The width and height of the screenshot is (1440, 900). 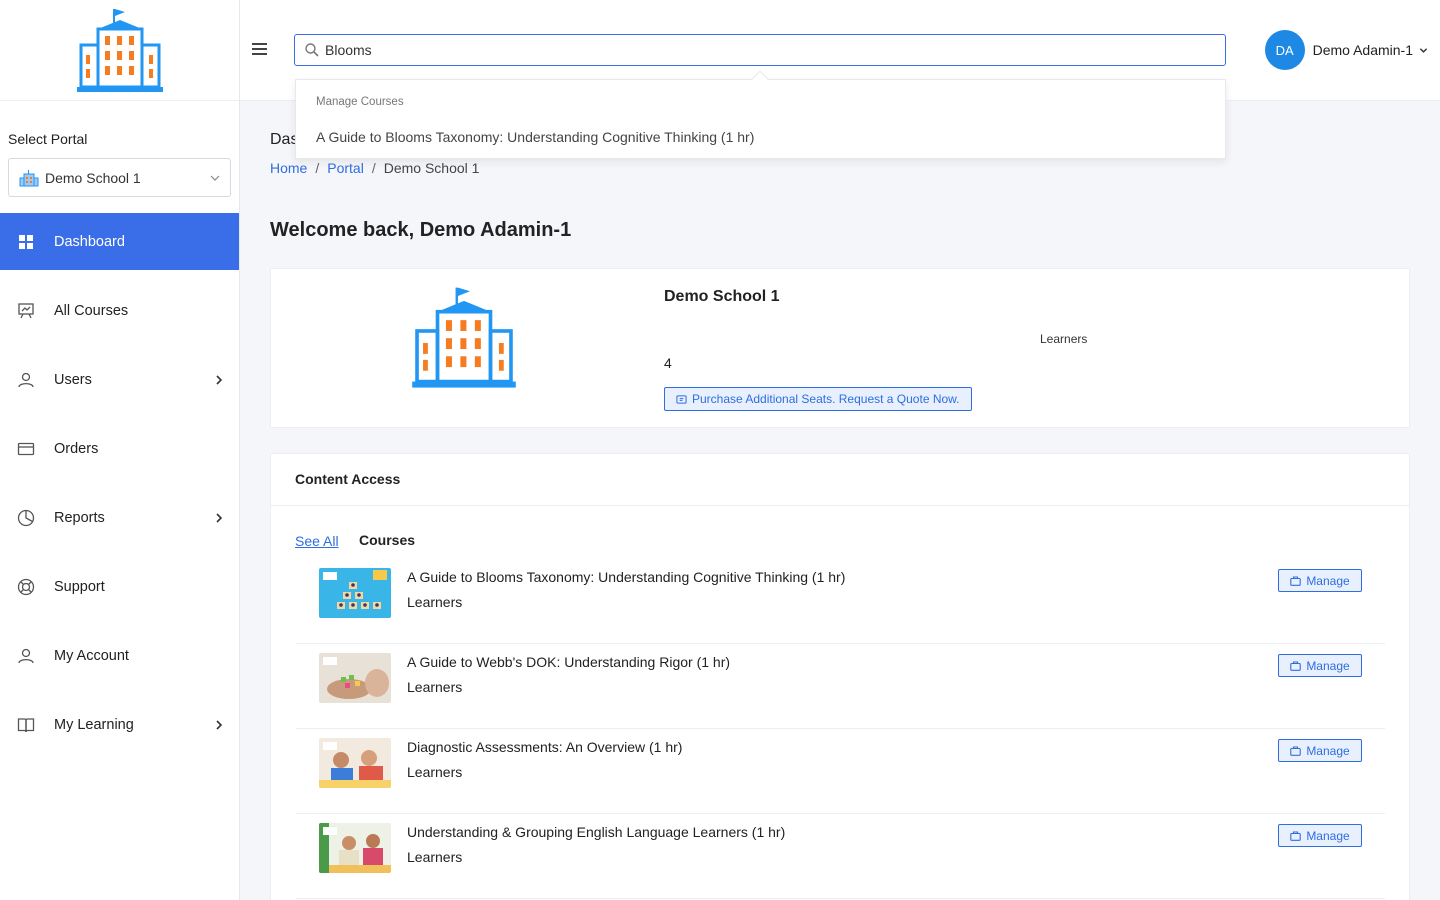 I want to click on sidebar-item-orders: Orders, so click(x=119, y=448).